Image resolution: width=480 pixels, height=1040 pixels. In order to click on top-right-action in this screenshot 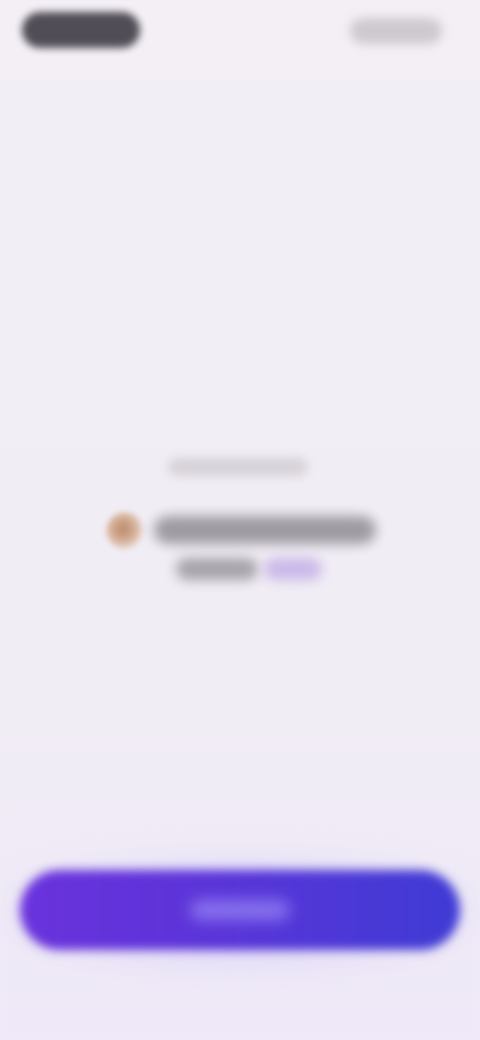, I will do `click(396, 31)`.